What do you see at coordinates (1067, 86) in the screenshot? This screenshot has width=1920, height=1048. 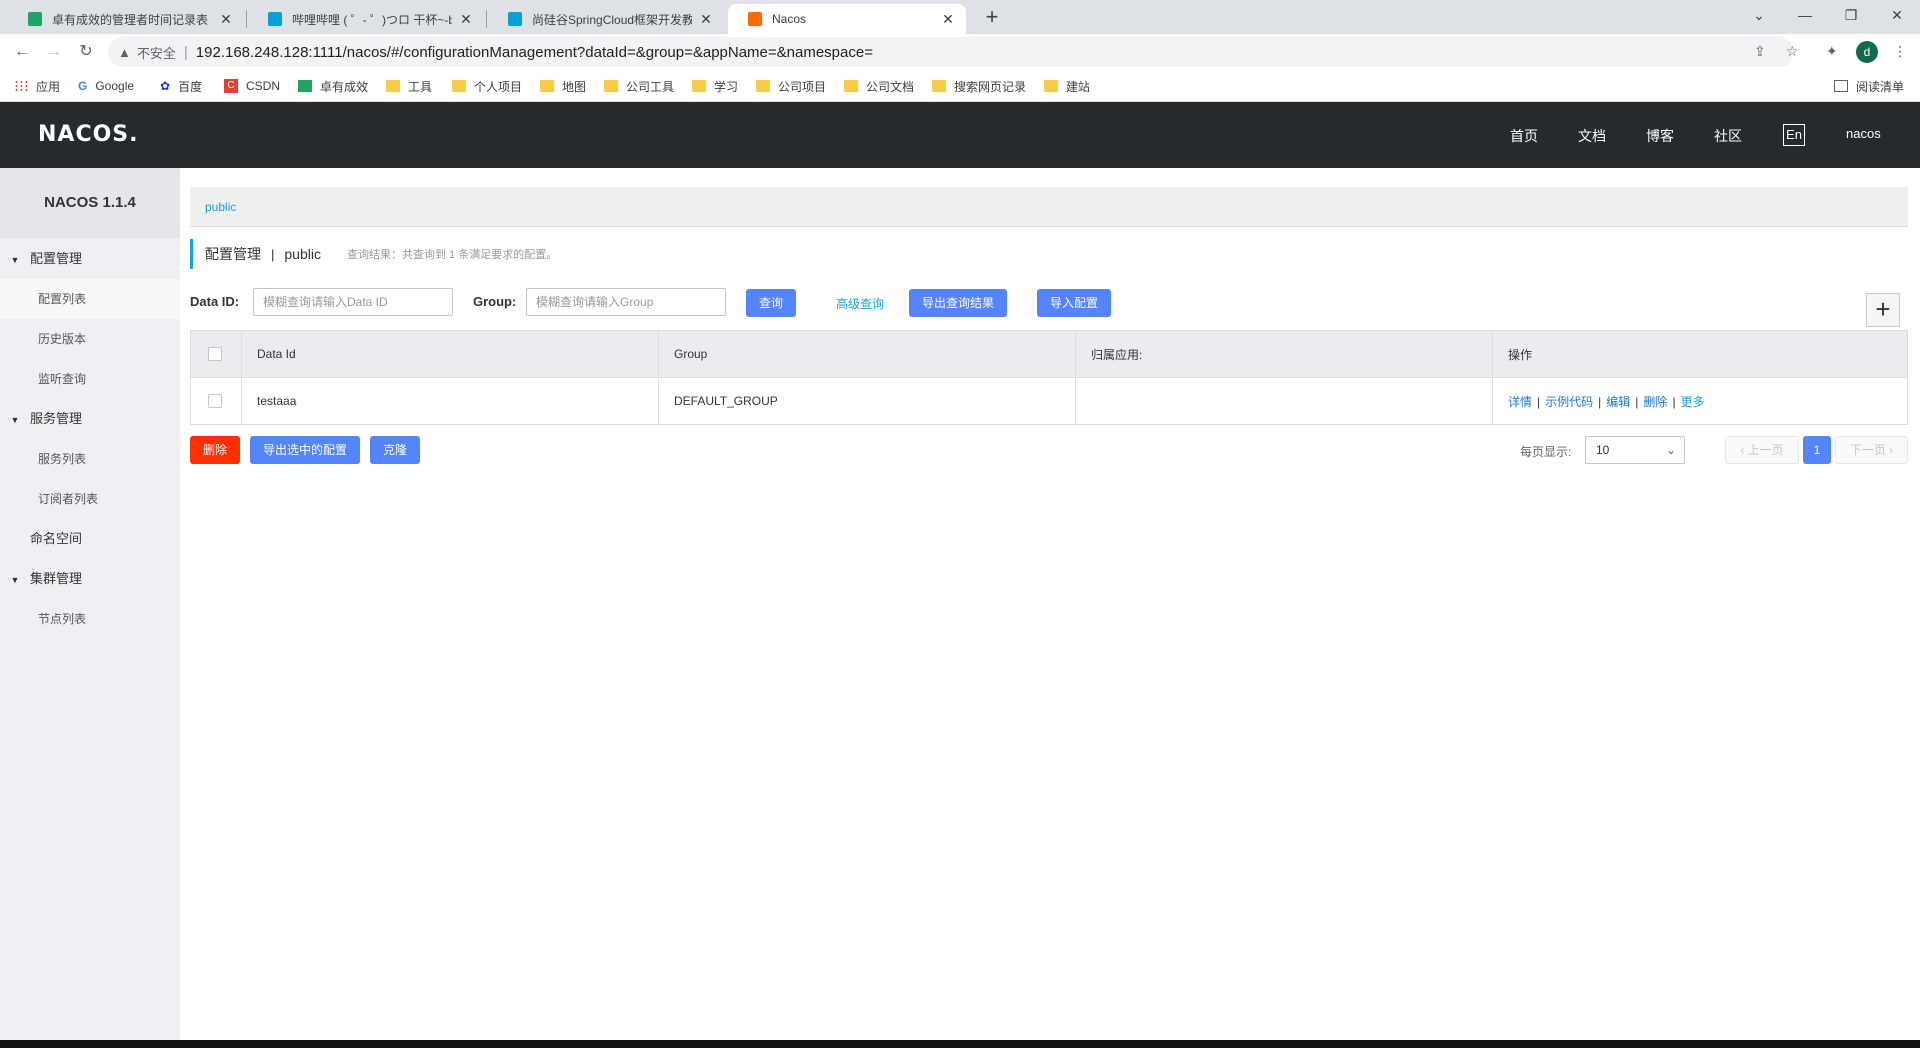 I see `bookmark-folder: 建站` at bounding box center [1067, 86].